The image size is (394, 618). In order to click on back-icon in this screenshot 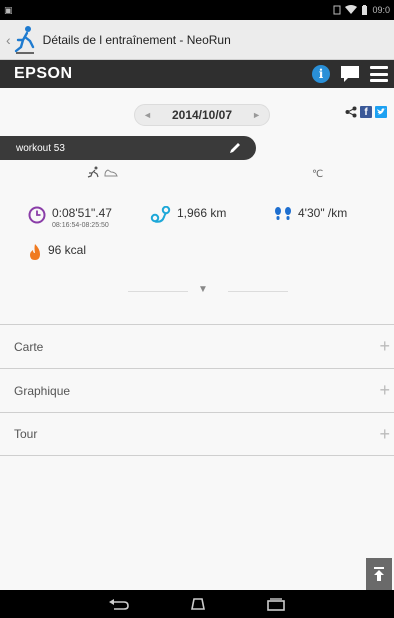, I will do `click(119, 604)`.